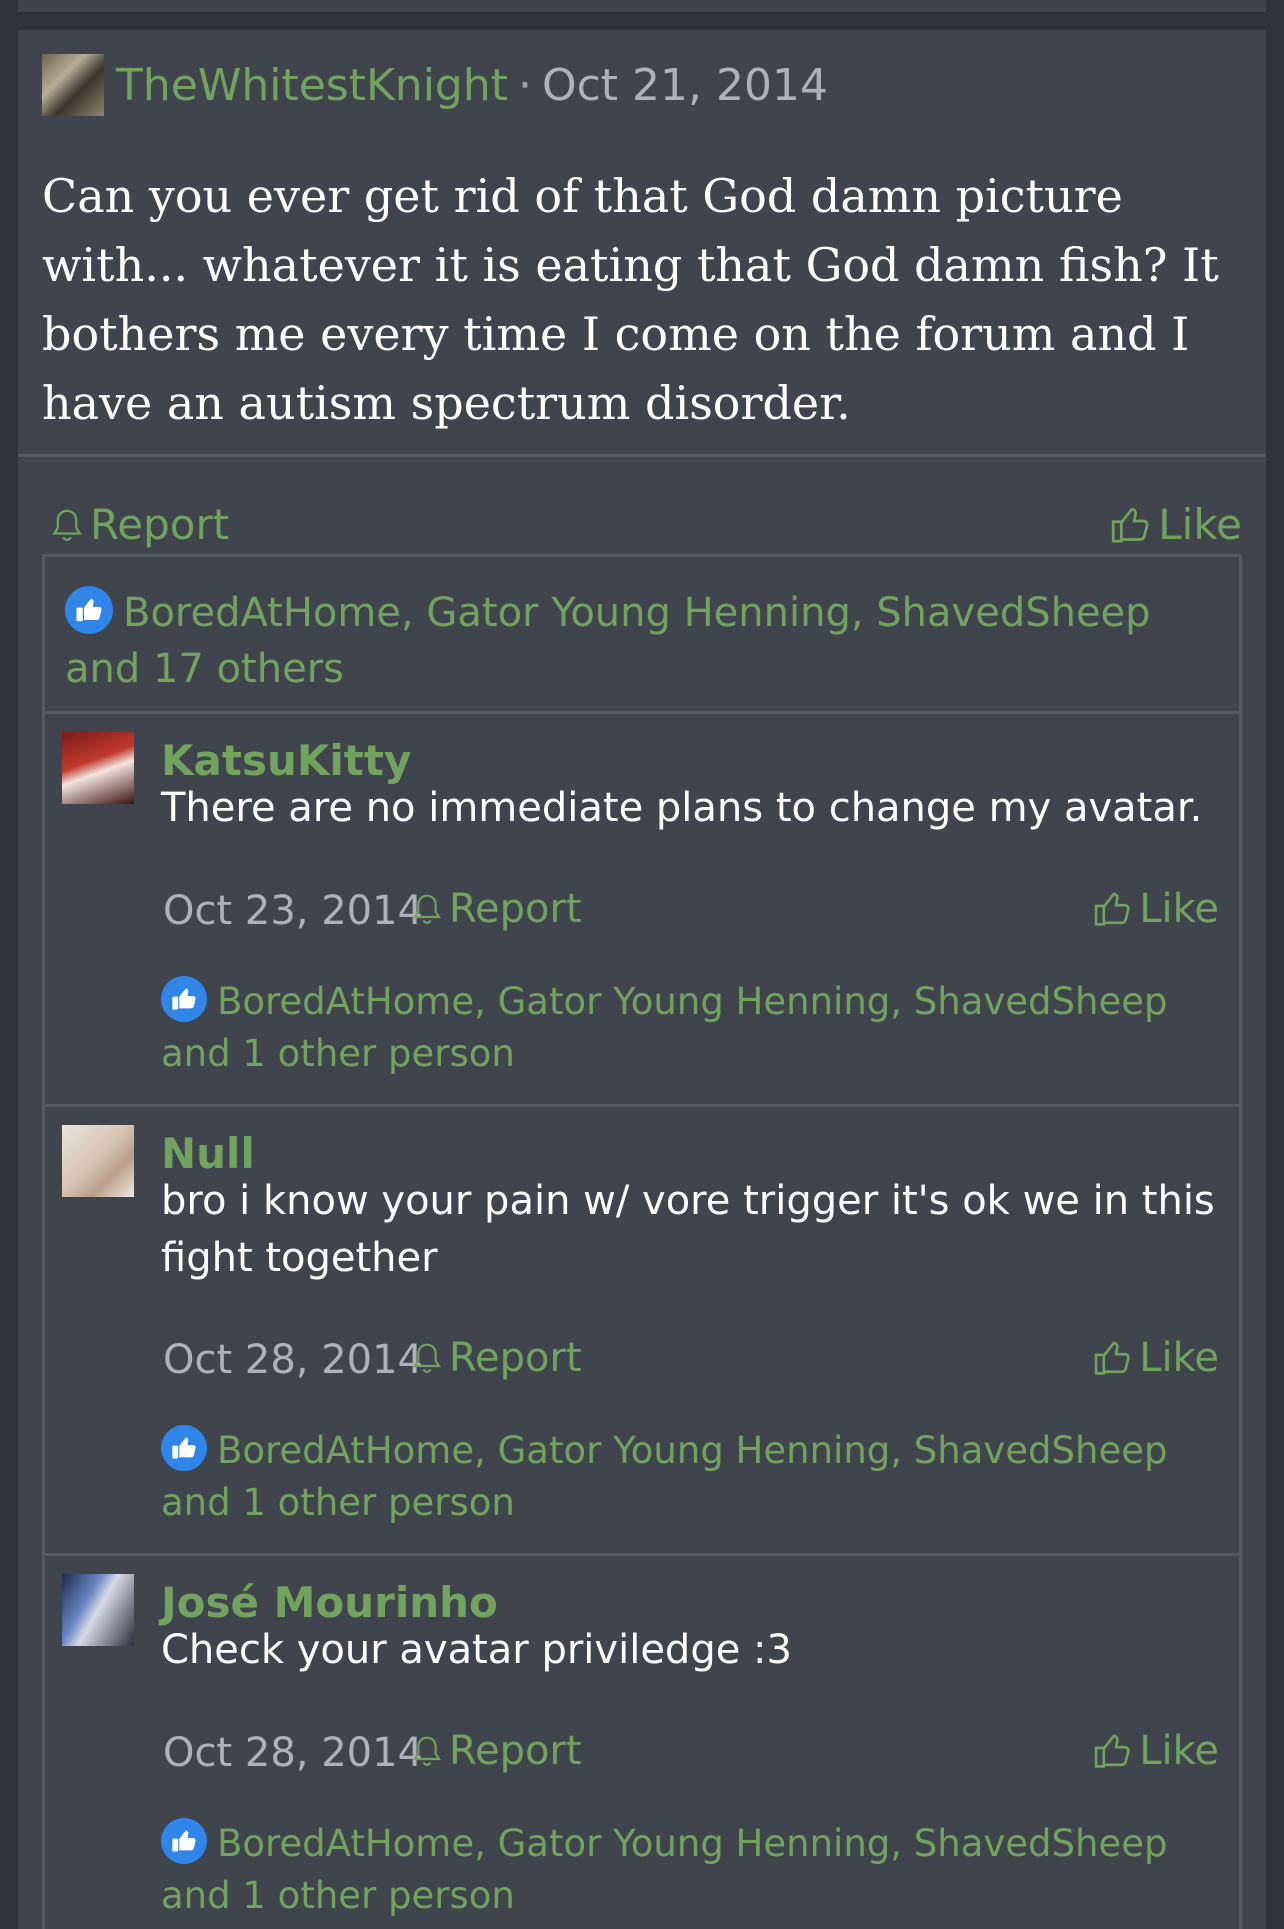 This screenshot has width=1284, height=1929. What do you see at coordinates (293, 911) in the screenshot?
I see `comment-date: Oct 23, 2014` at bounding box center [293, 911].